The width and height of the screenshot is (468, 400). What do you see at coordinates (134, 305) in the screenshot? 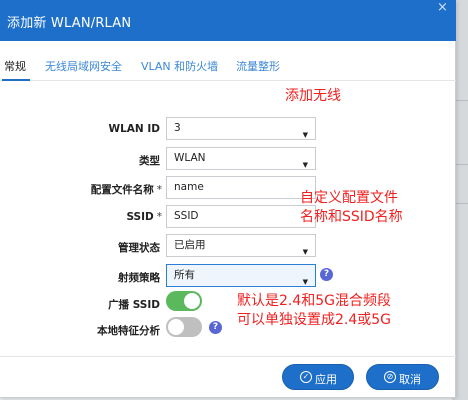
I see `broadcast-ssid-label: 广播 SSID` at bounding box center [134, 305].